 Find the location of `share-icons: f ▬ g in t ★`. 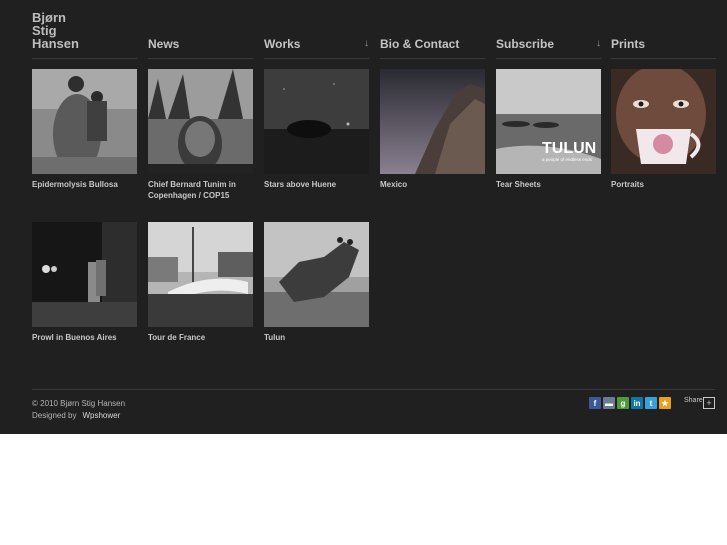

share-icons: f ▬ g in t ★ is located at coordinates (630, 403).